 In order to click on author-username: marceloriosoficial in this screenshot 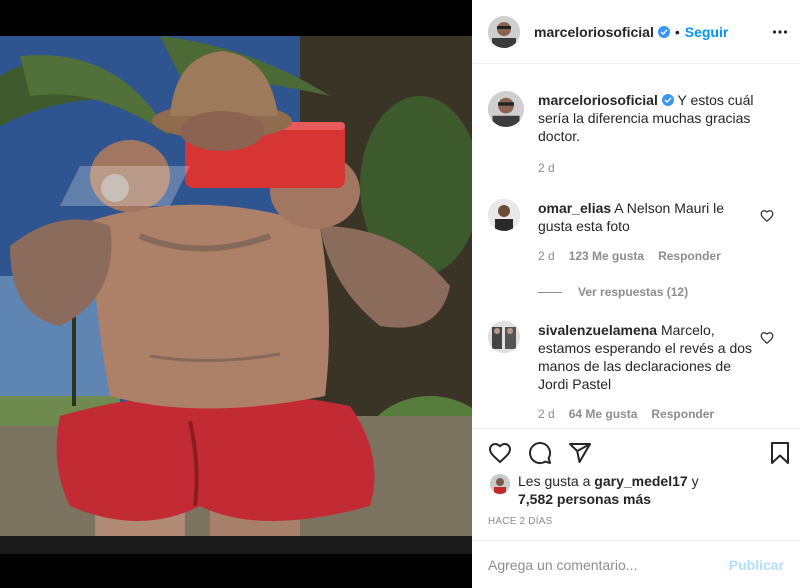, I will do `click(594, 32)`.